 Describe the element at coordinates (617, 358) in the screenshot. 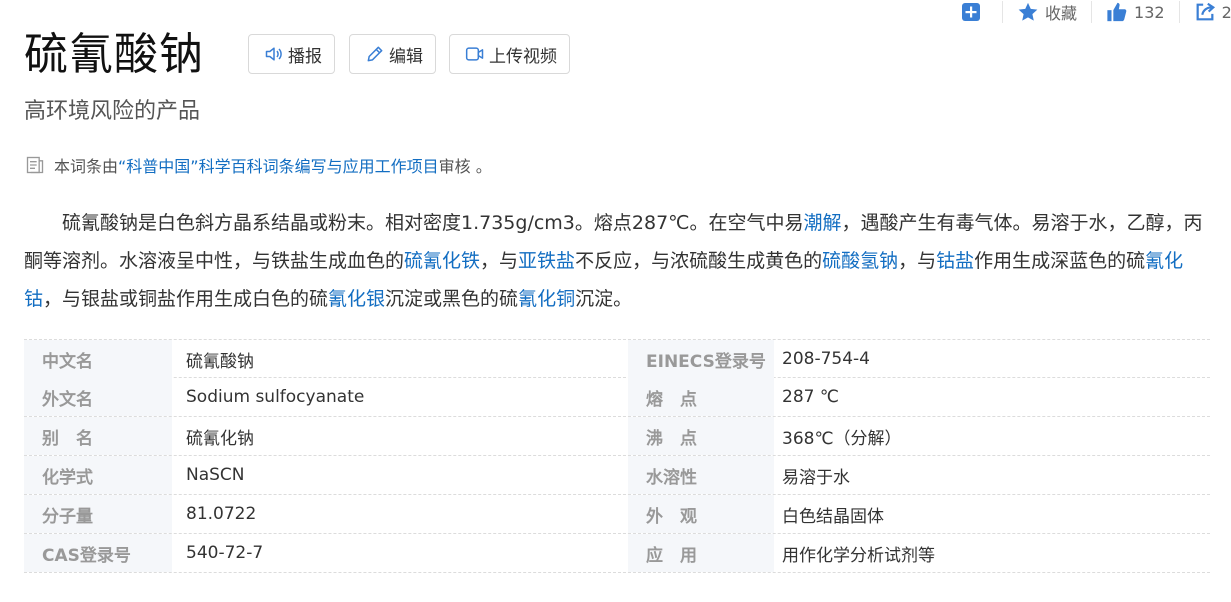

I see `info-row: 中文名 硫氰酸钠 EINECS登录号 208-754-4` at that location.